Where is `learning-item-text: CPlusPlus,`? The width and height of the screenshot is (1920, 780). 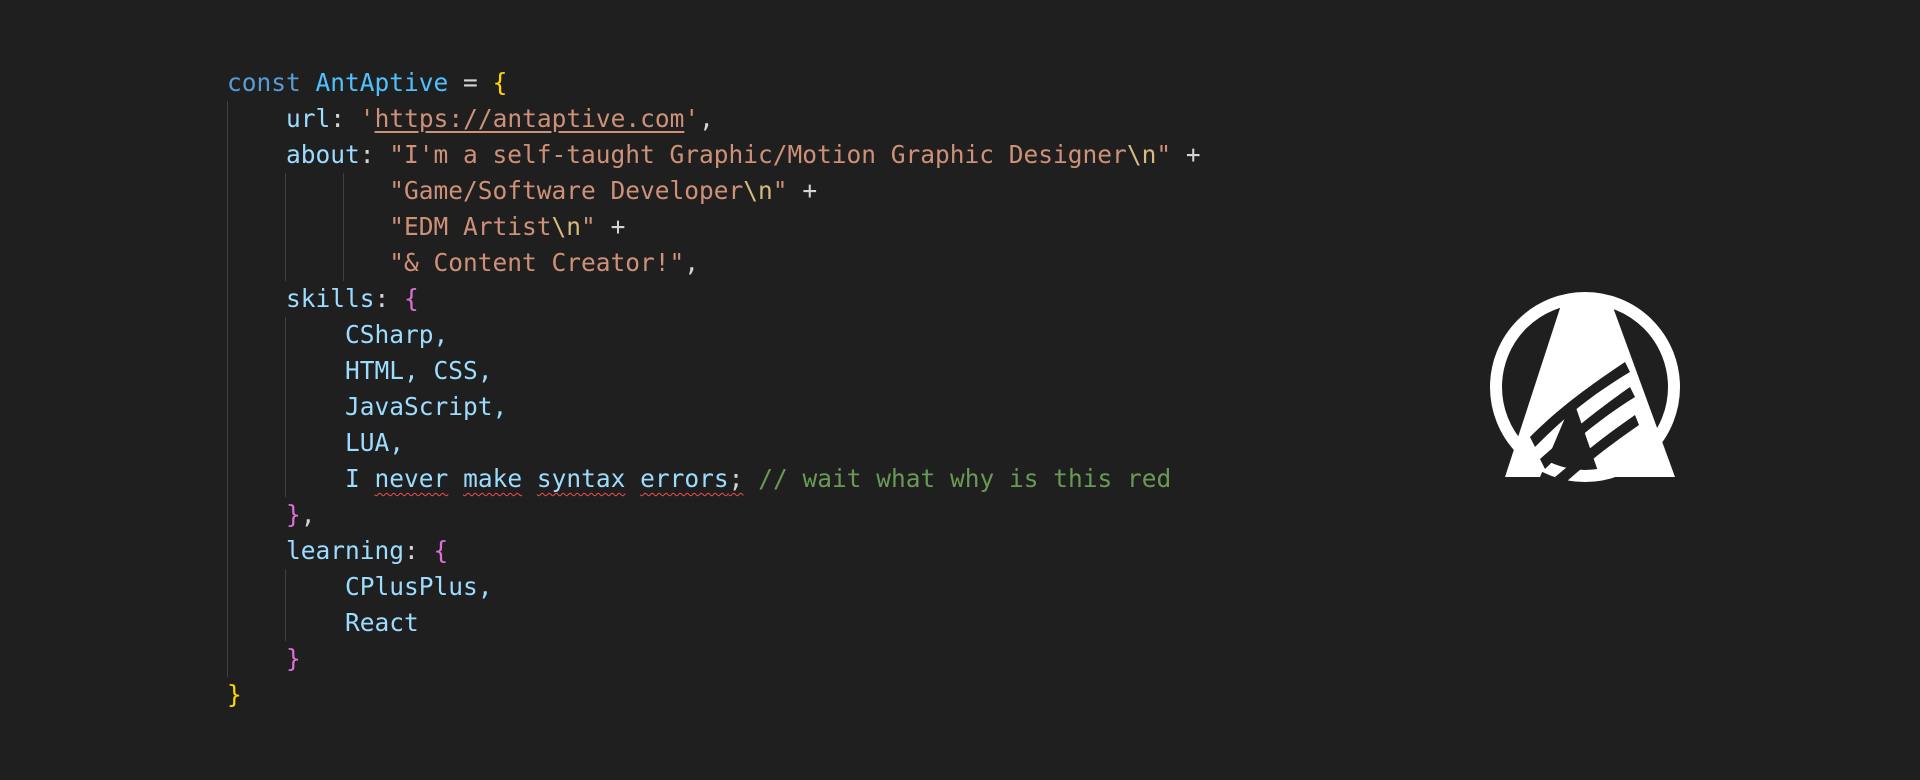
learning-item-text: CPlusPlus, is located at coordinates (419, 586).